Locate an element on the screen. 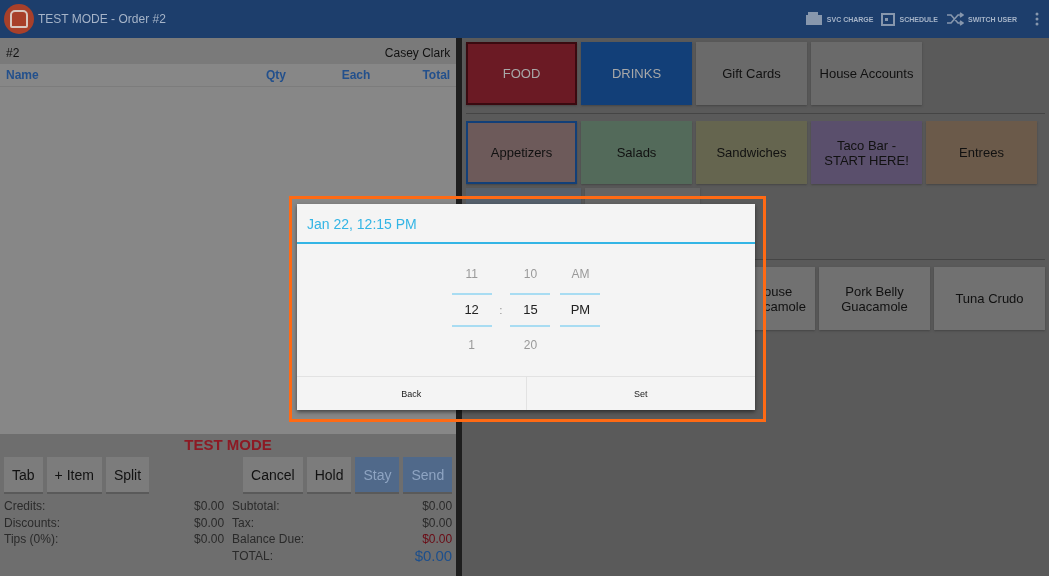 This screenshot has height=576, width=1049. order-button: Tab is located at coordinates (23, 474).